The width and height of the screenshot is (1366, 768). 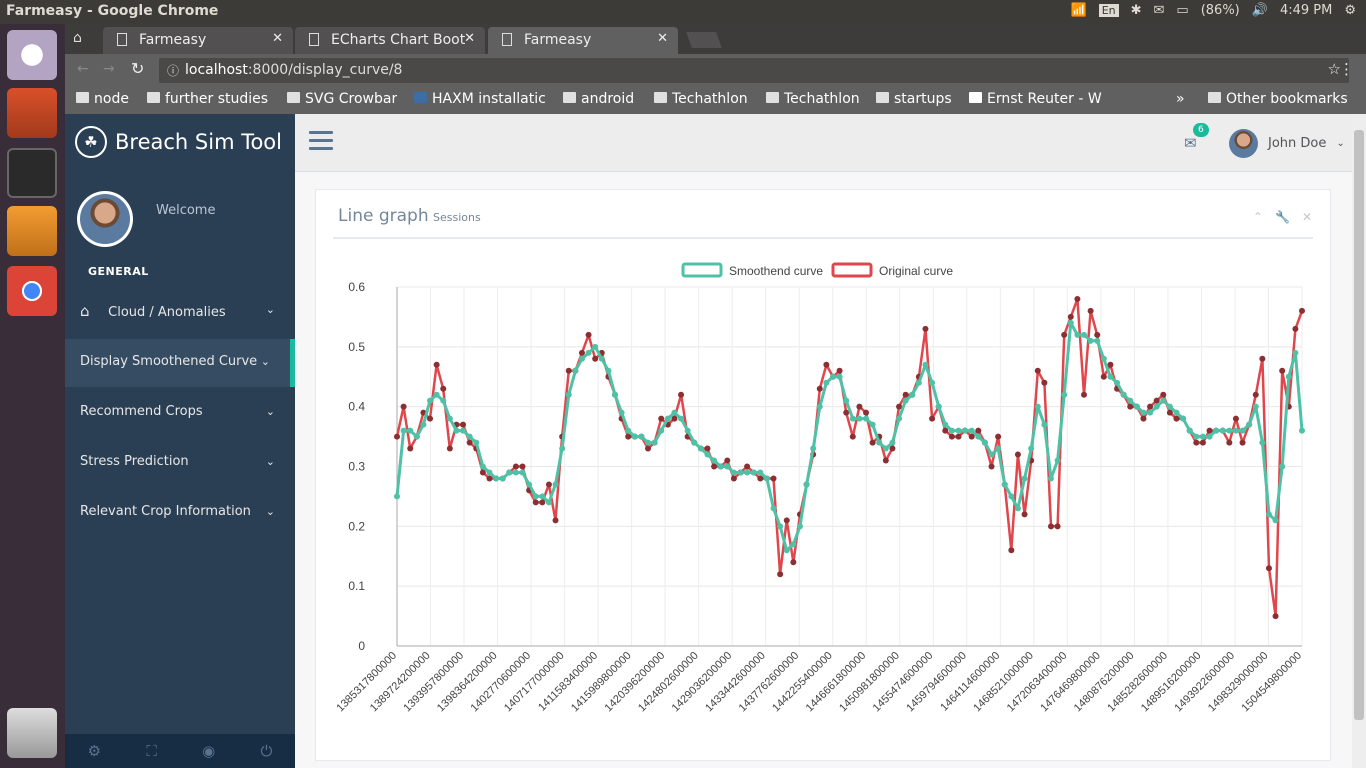 I want to click on bookmark-further-studies: further studies, so click(x=207, y=99).